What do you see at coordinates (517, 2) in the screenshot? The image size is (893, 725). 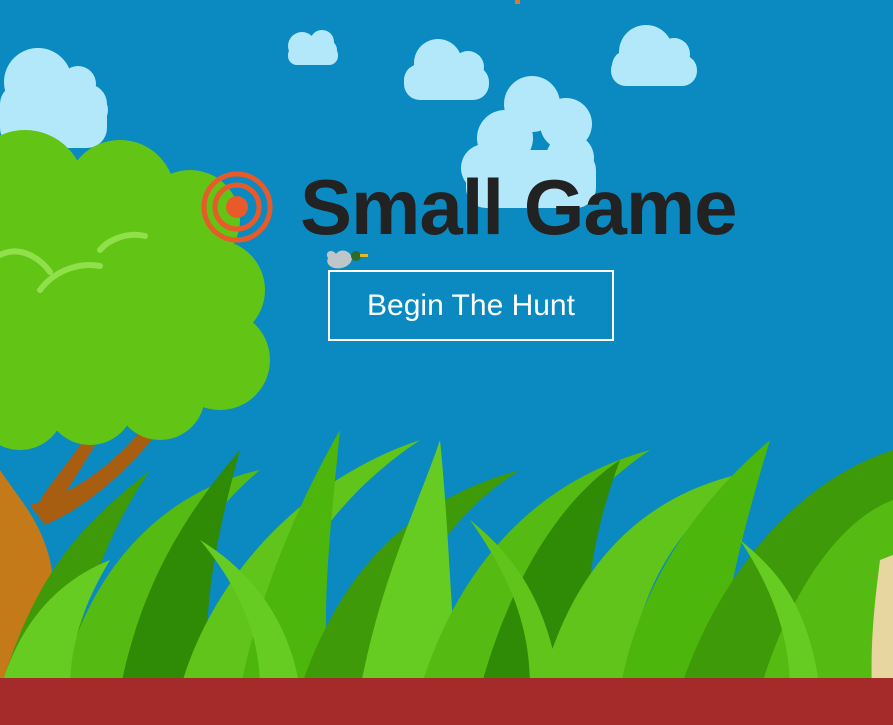 I see `falling-speck` at bounding box center [517, 2].